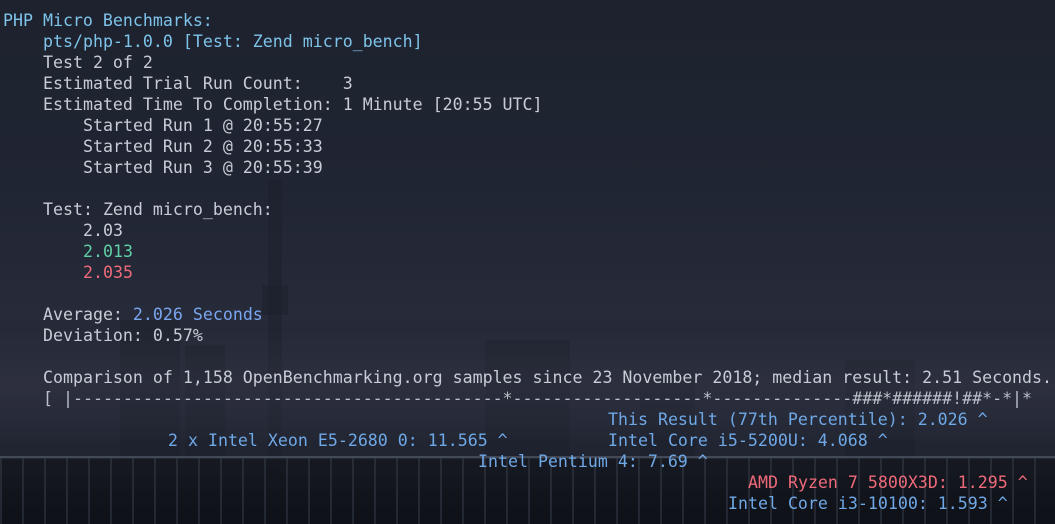 This screenshot has height=524, width=1055. I want to click on xeon-marker: 2 x Intel Xeon E5-2680 0: 11.565 ^, so click(338, 440).